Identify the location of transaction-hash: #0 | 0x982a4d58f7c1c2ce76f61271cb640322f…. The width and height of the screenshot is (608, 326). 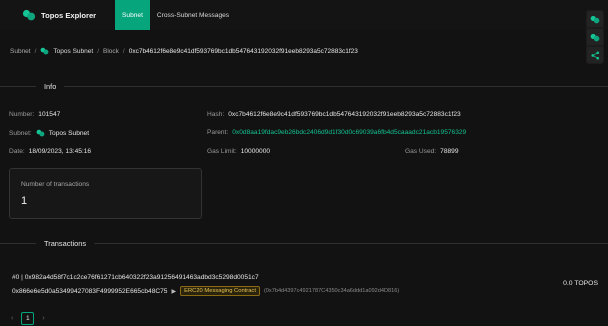
(135, 277).